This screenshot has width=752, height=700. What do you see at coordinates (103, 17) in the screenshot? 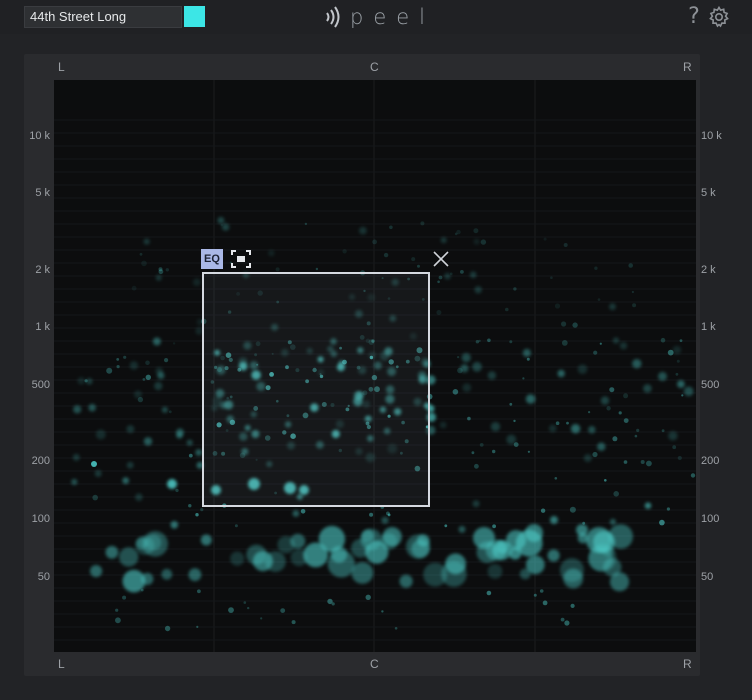
I see `preset-name-field: 44th Street Long` at bounding box center [103, 17].